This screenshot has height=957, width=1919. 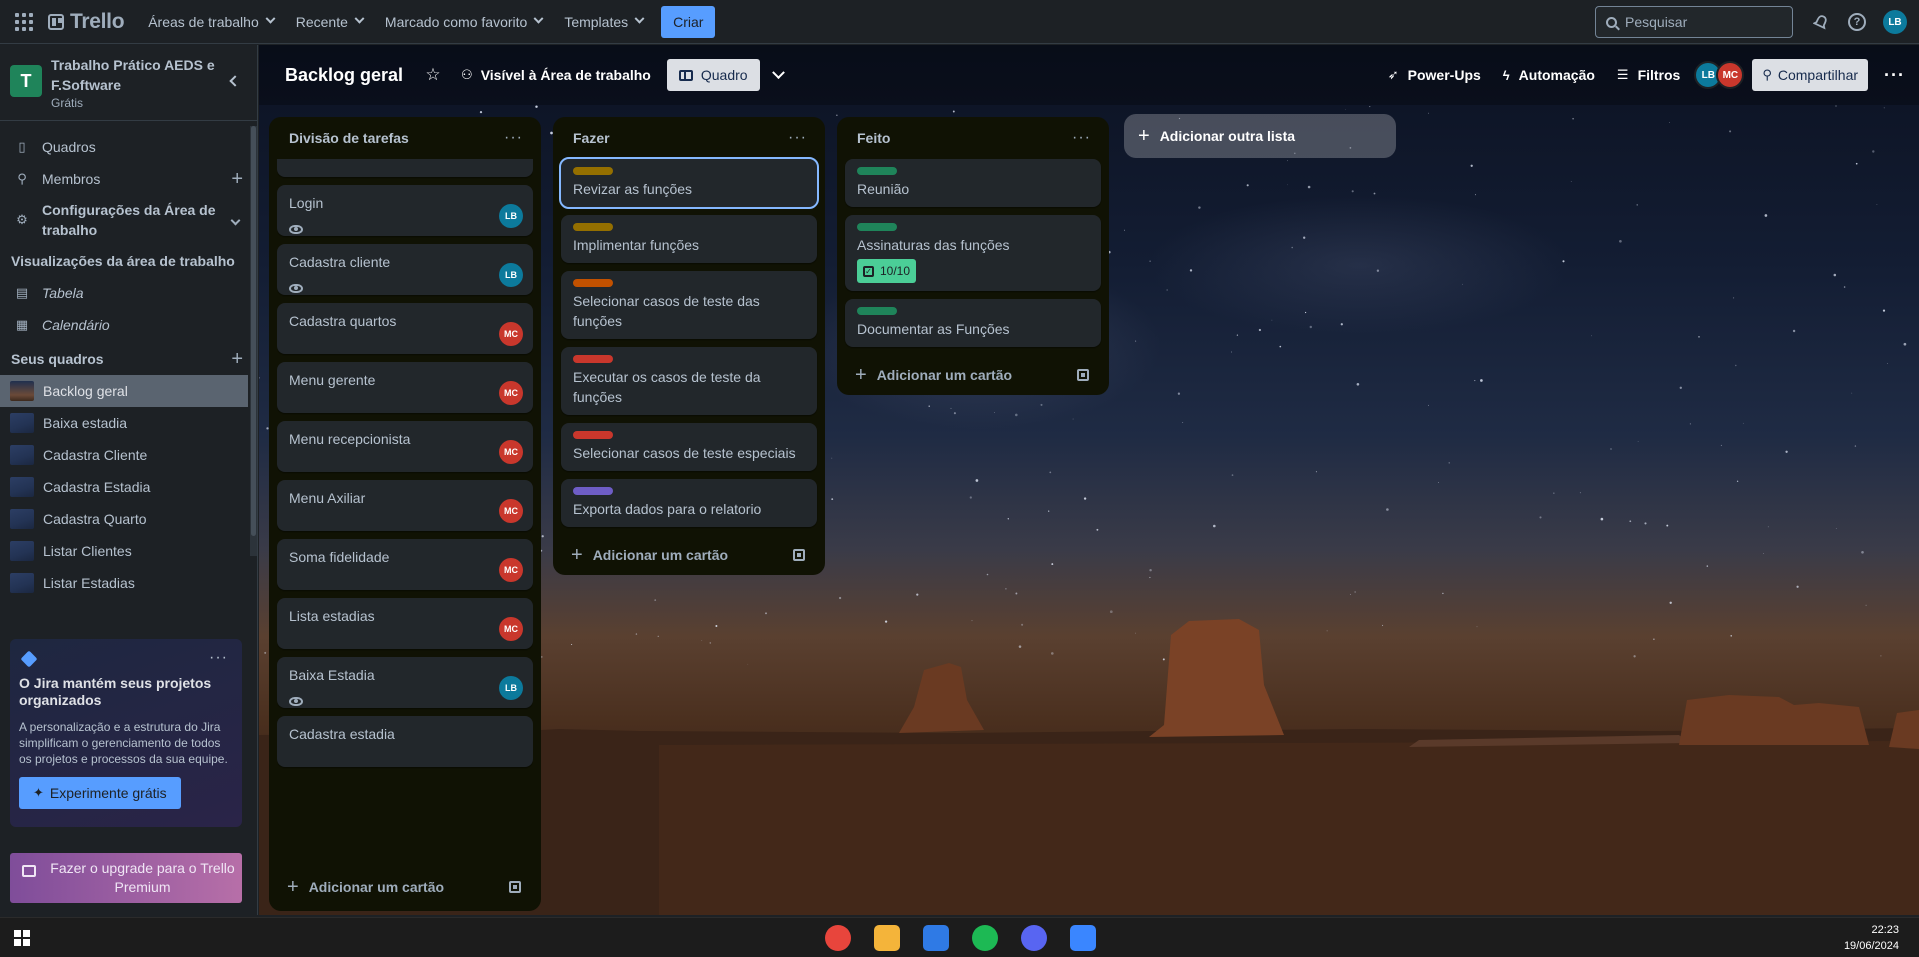 What do you see at coordinates (1034, 938) in the screenshot?
I see `discord-icon` at bounding box center [1034, 938].